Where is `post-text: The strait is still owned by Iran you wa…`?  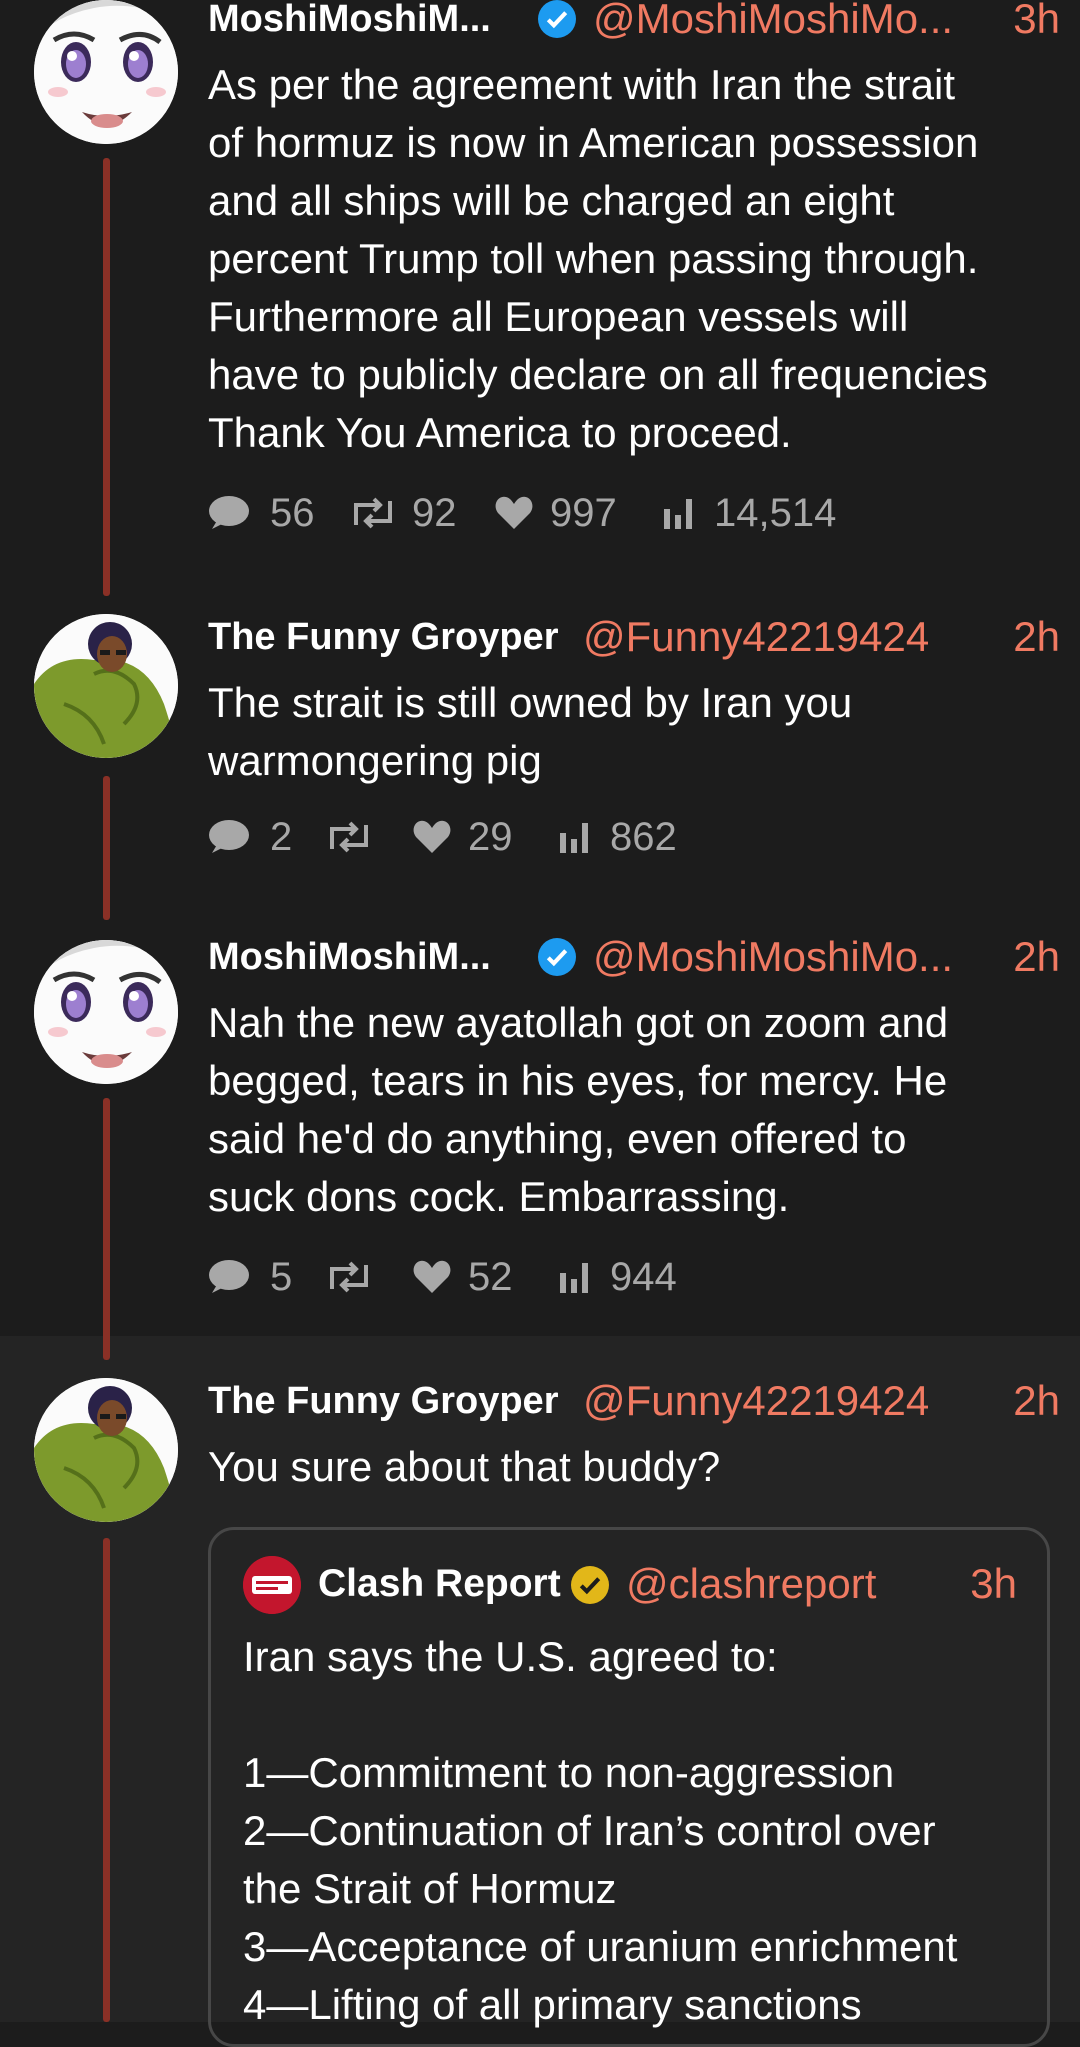
post-text: The strait is still owned by Iran you wa… is located at coordinates (530, 731).